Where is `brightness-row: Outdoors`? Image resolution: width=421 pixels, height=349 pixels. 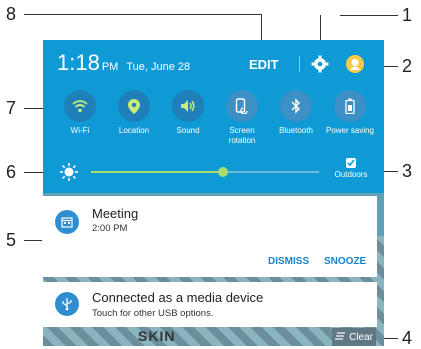
brightness-row: Outdoors is located at coordinates (217, 170).